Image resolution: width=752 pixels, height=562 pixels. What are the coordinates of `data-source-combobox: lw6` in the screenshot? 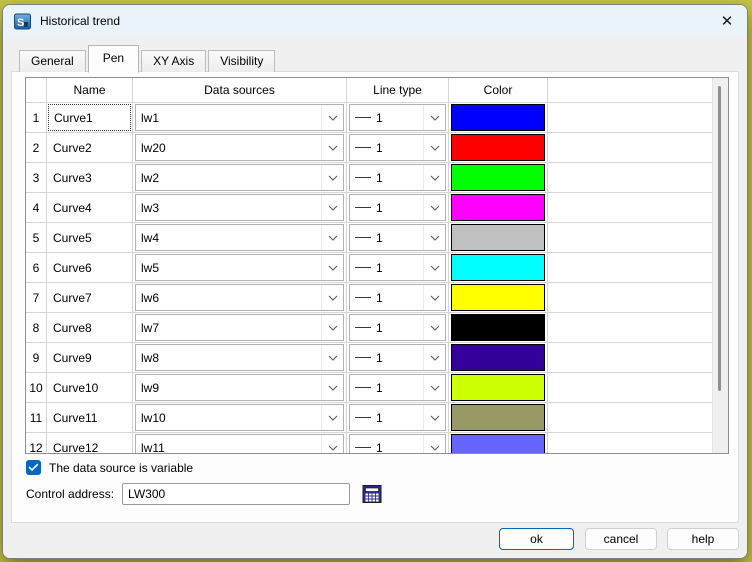 It's located at (239, 297).